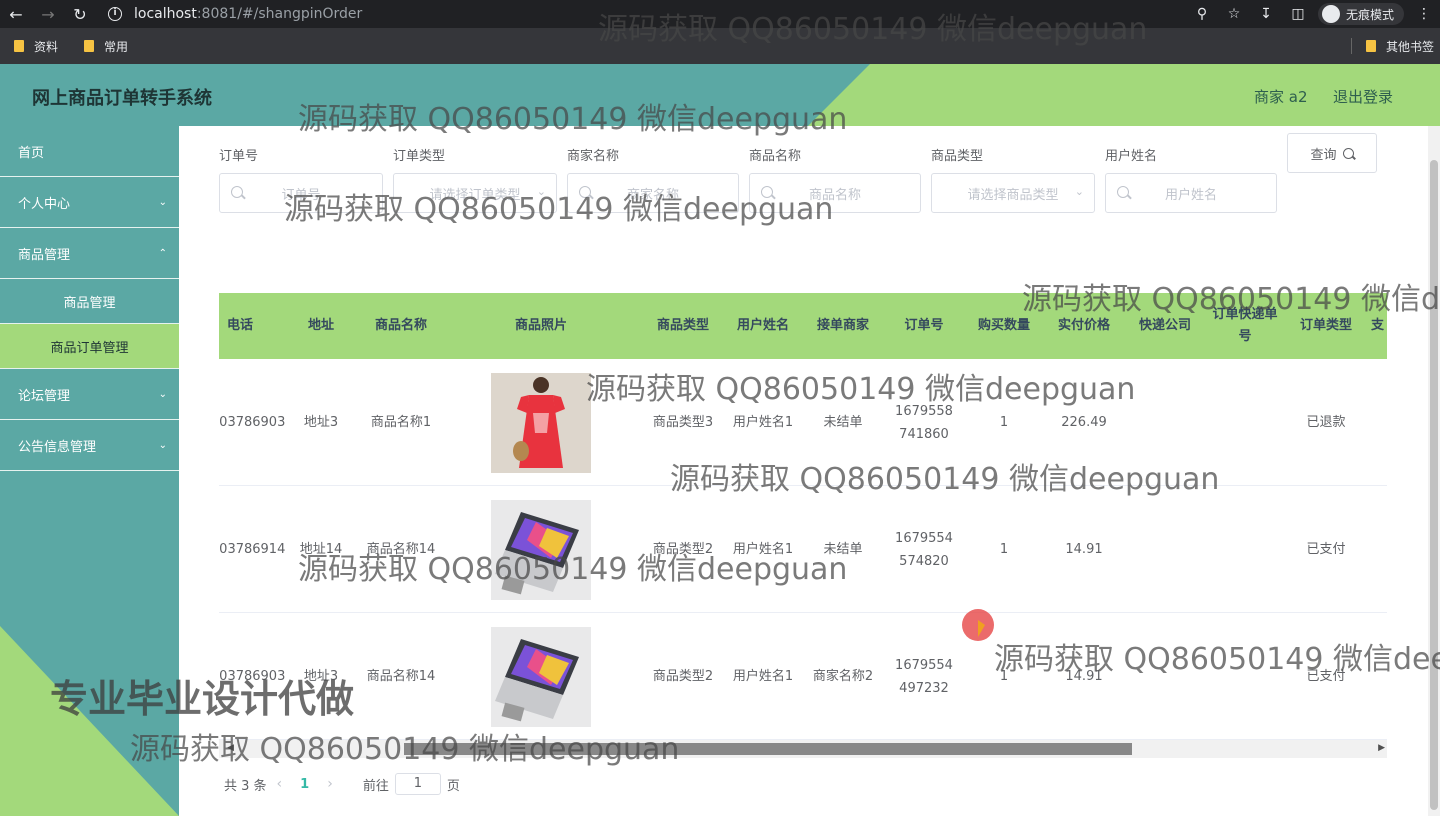  I want to click on url-path: :8081/#/shangpinOrder, so click(279, 14).